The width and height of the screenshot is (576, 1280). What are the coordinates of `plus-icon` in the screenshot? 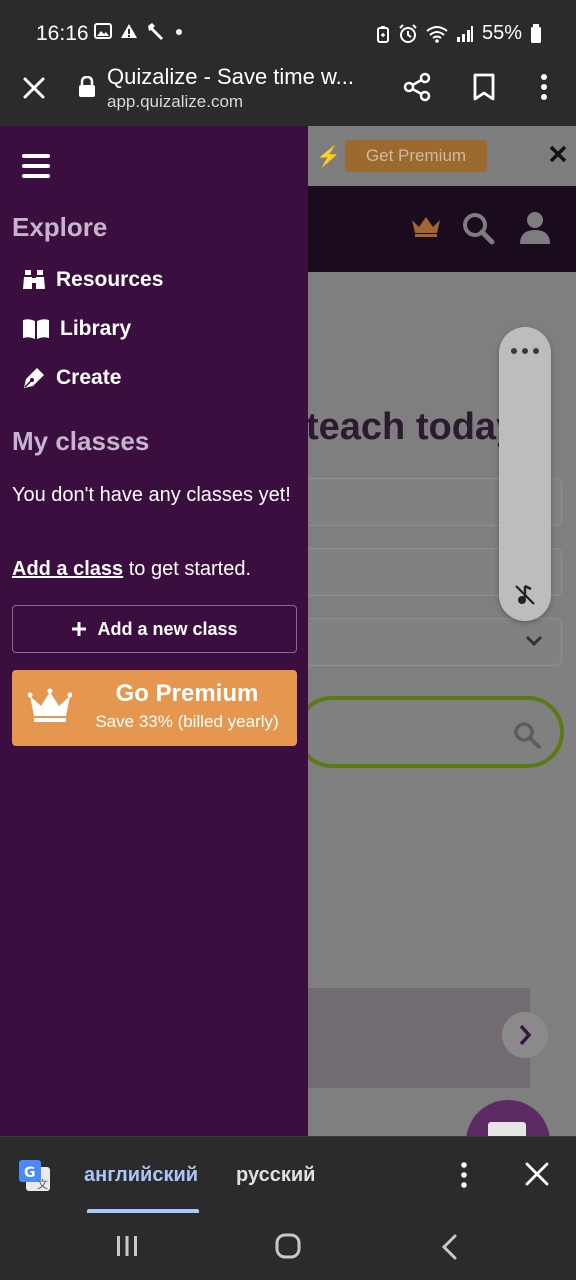 It's located at (79, 629).